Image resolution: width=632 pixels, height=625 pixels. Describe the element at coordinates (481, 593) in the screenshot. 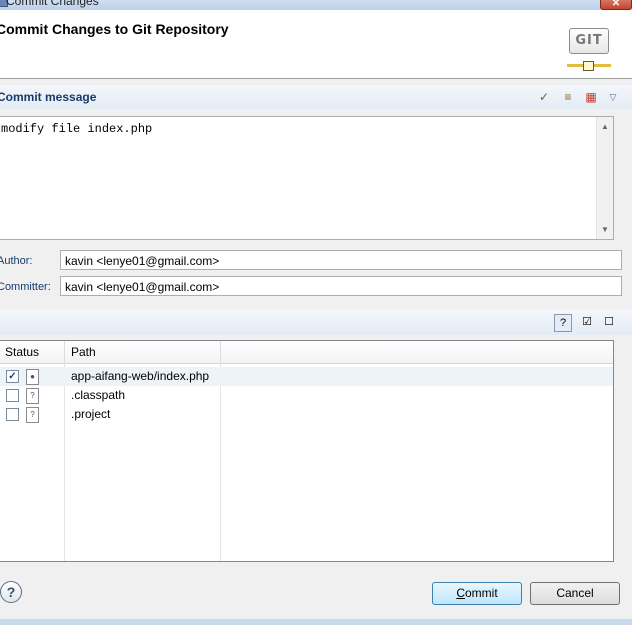

I see `commit-label: ommit` at that location.